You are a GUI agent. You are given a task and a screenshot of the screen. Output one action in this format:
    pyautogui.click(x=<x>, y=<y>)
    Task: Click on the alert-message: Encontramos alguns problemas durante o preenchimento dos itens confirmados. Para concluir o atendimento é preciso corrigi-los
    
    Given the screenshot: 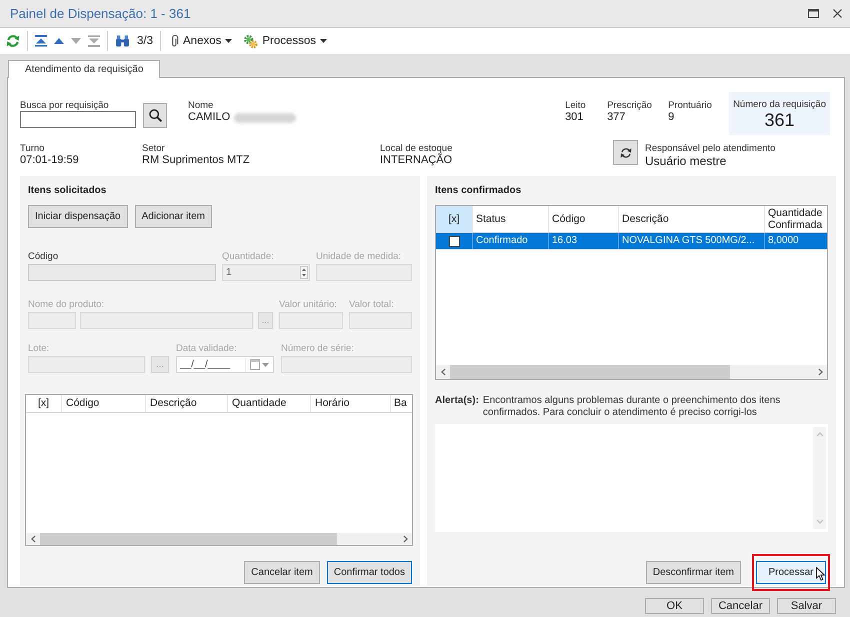 What is the action you would take?
    pyautogui.click(x=632, y=407)
    